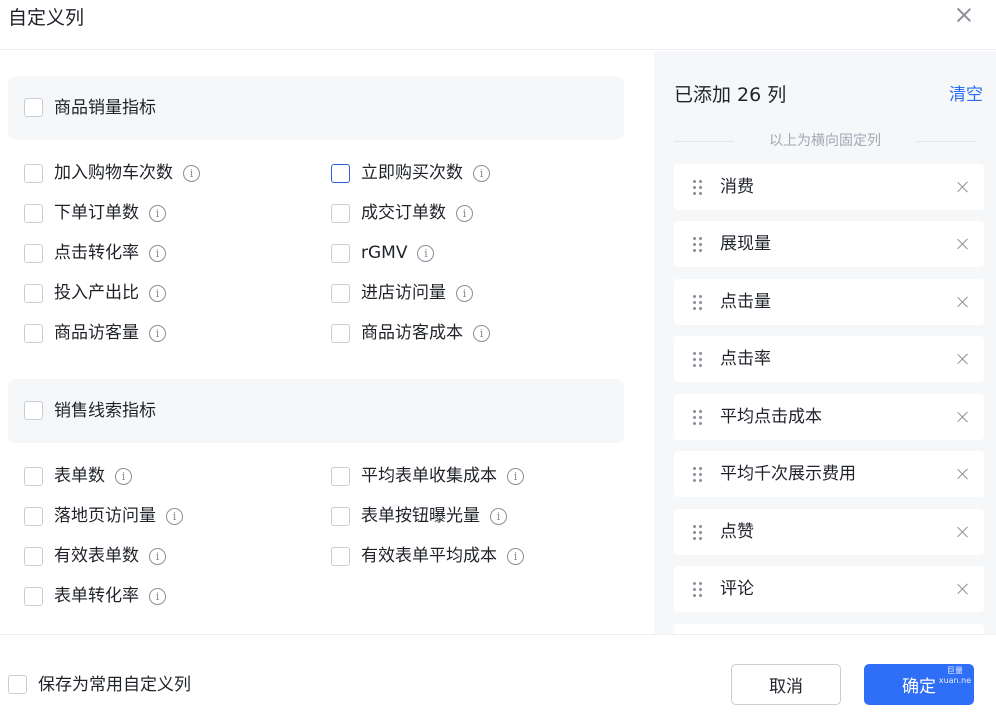 Image resolution: width=996 pixels, height=714 pixels. Describe the element at coordinates (829, 302) in the screenshot. I see `selected-column-item: 点击量` at that location.